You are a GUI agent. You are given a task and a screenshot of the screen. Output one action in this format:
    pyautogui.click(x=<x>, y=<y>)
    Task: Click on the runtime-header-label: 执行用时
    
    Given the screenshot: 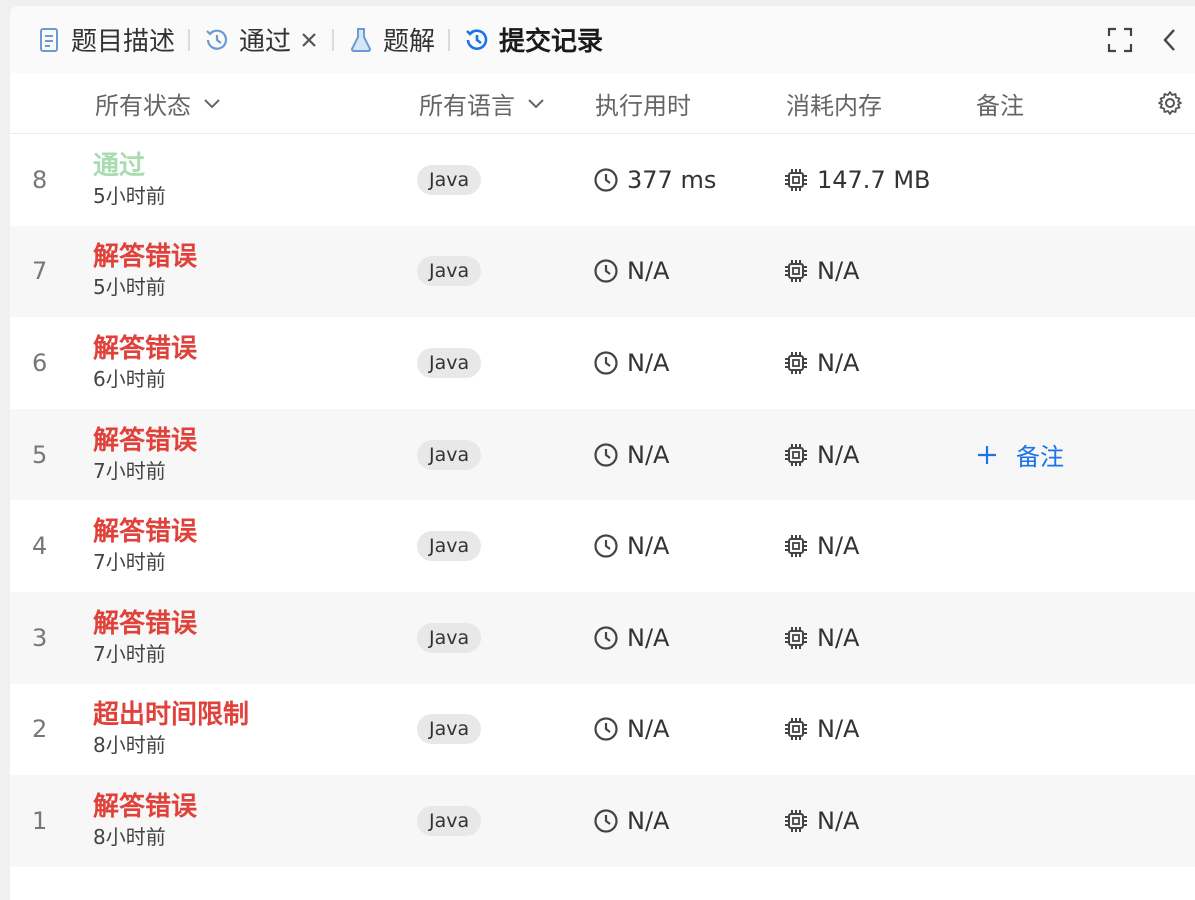 What is the action you would take?
    pyautogui.click(x=643, y=105)
    